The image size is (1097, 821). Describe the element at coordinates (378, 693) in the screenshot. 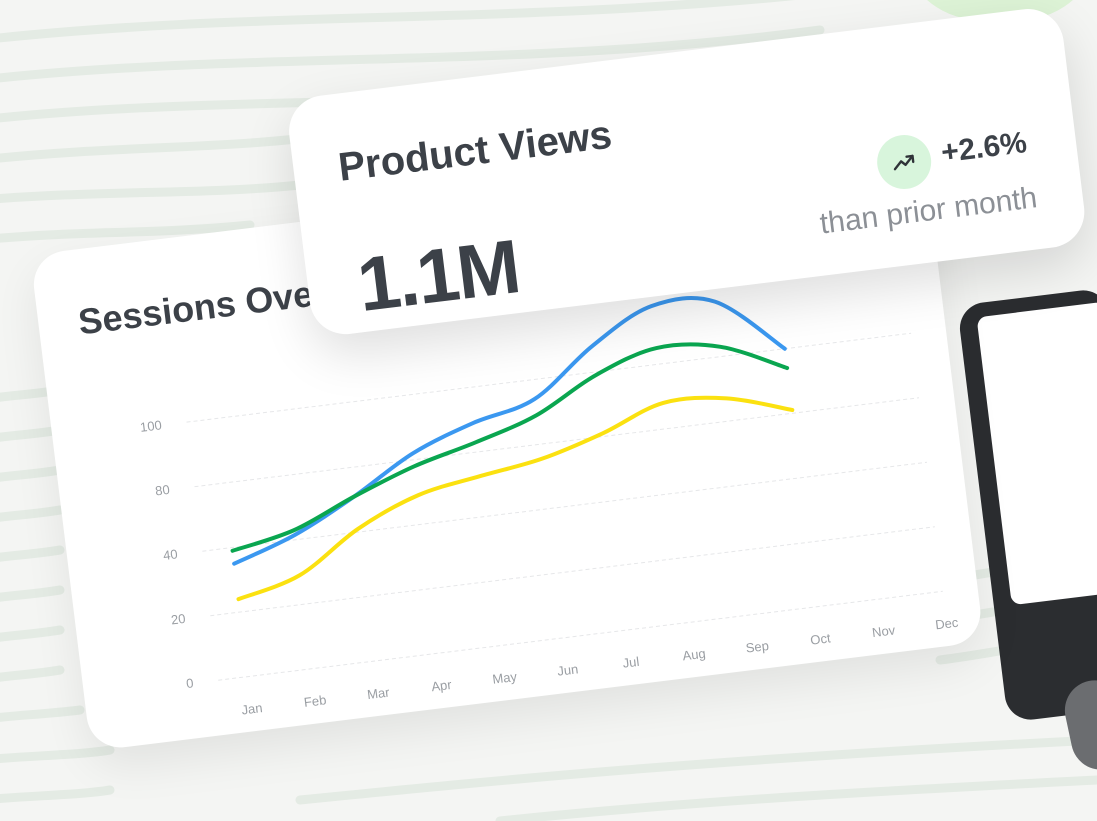

I see `x-tick-label: Mar` at that location.